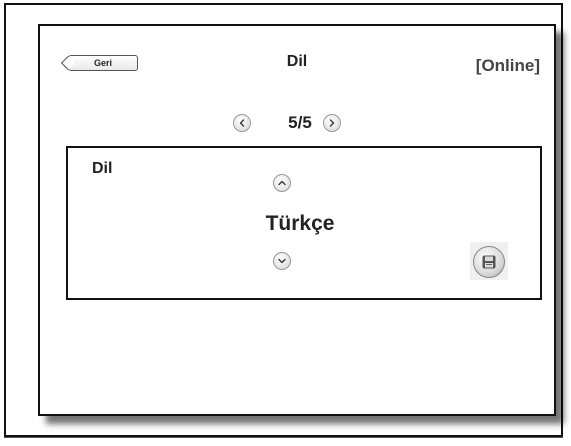 This screenshot has height=446, width=571. What do you see at coordinates (102, 168) in the screenshot?
I see `setting-label: Dil` at bounding box center [102, 168].